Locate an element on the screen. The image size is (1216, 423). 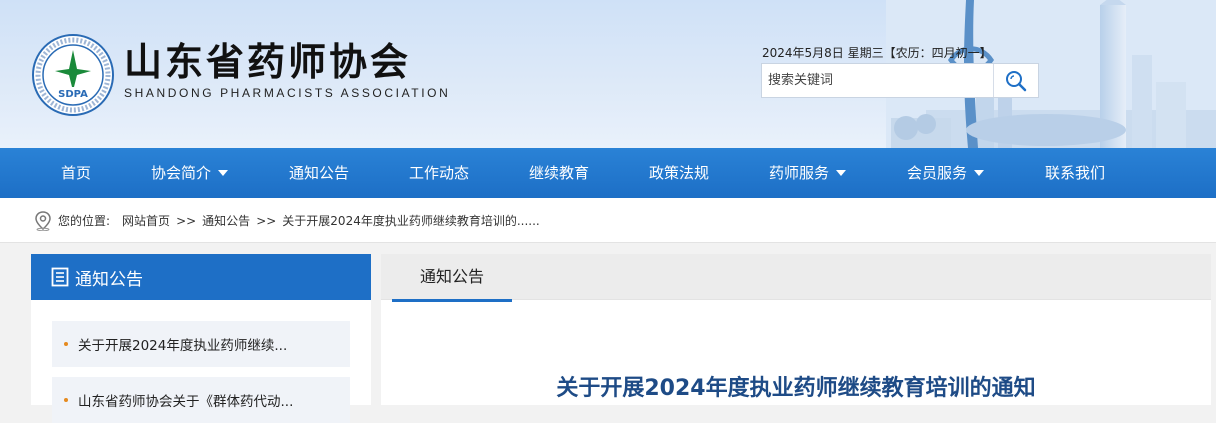
nav-item-policies: 政策法规 is located at coordinates (679, 173).